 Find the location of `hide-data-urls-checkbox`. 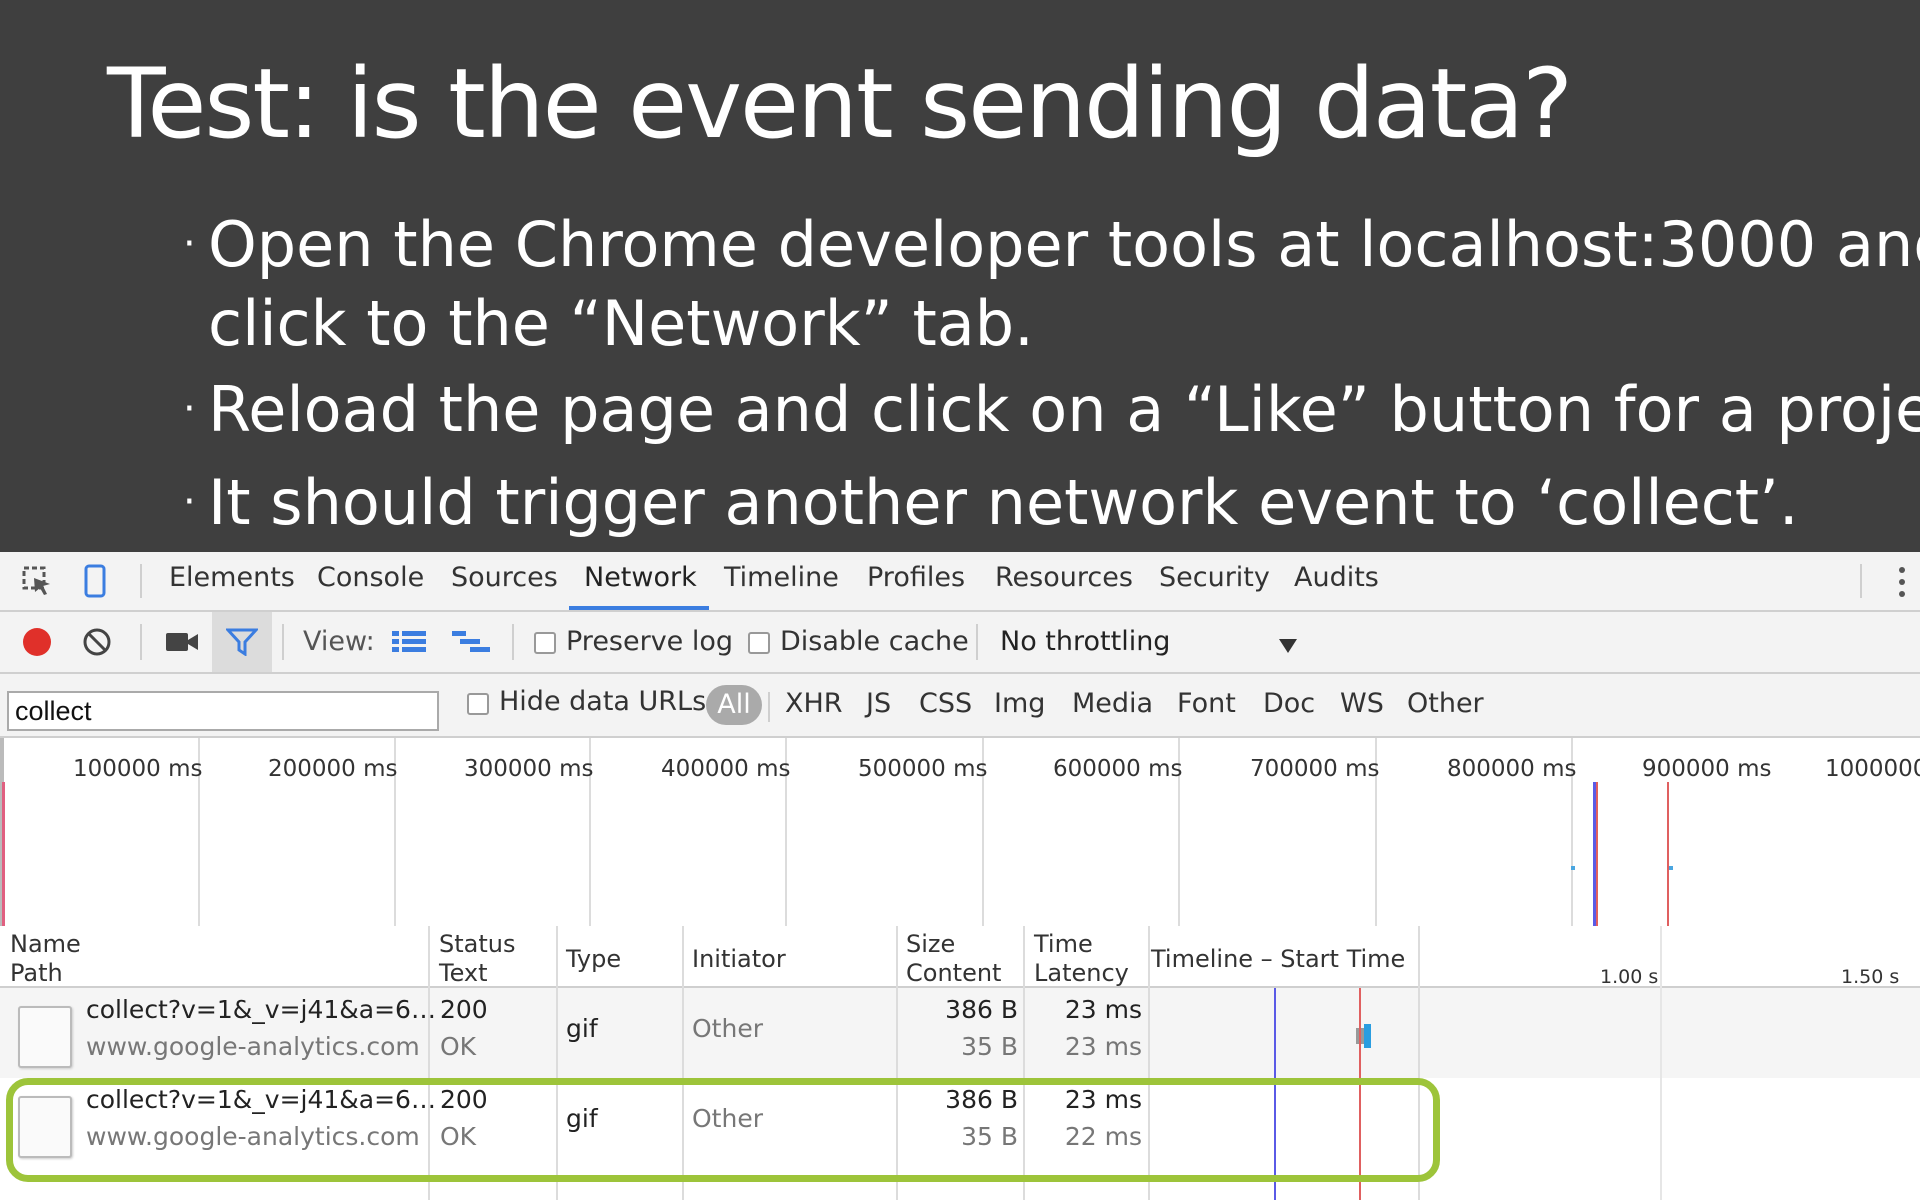

hide-data-urls-checkbox is located at coordinates (478, 704).